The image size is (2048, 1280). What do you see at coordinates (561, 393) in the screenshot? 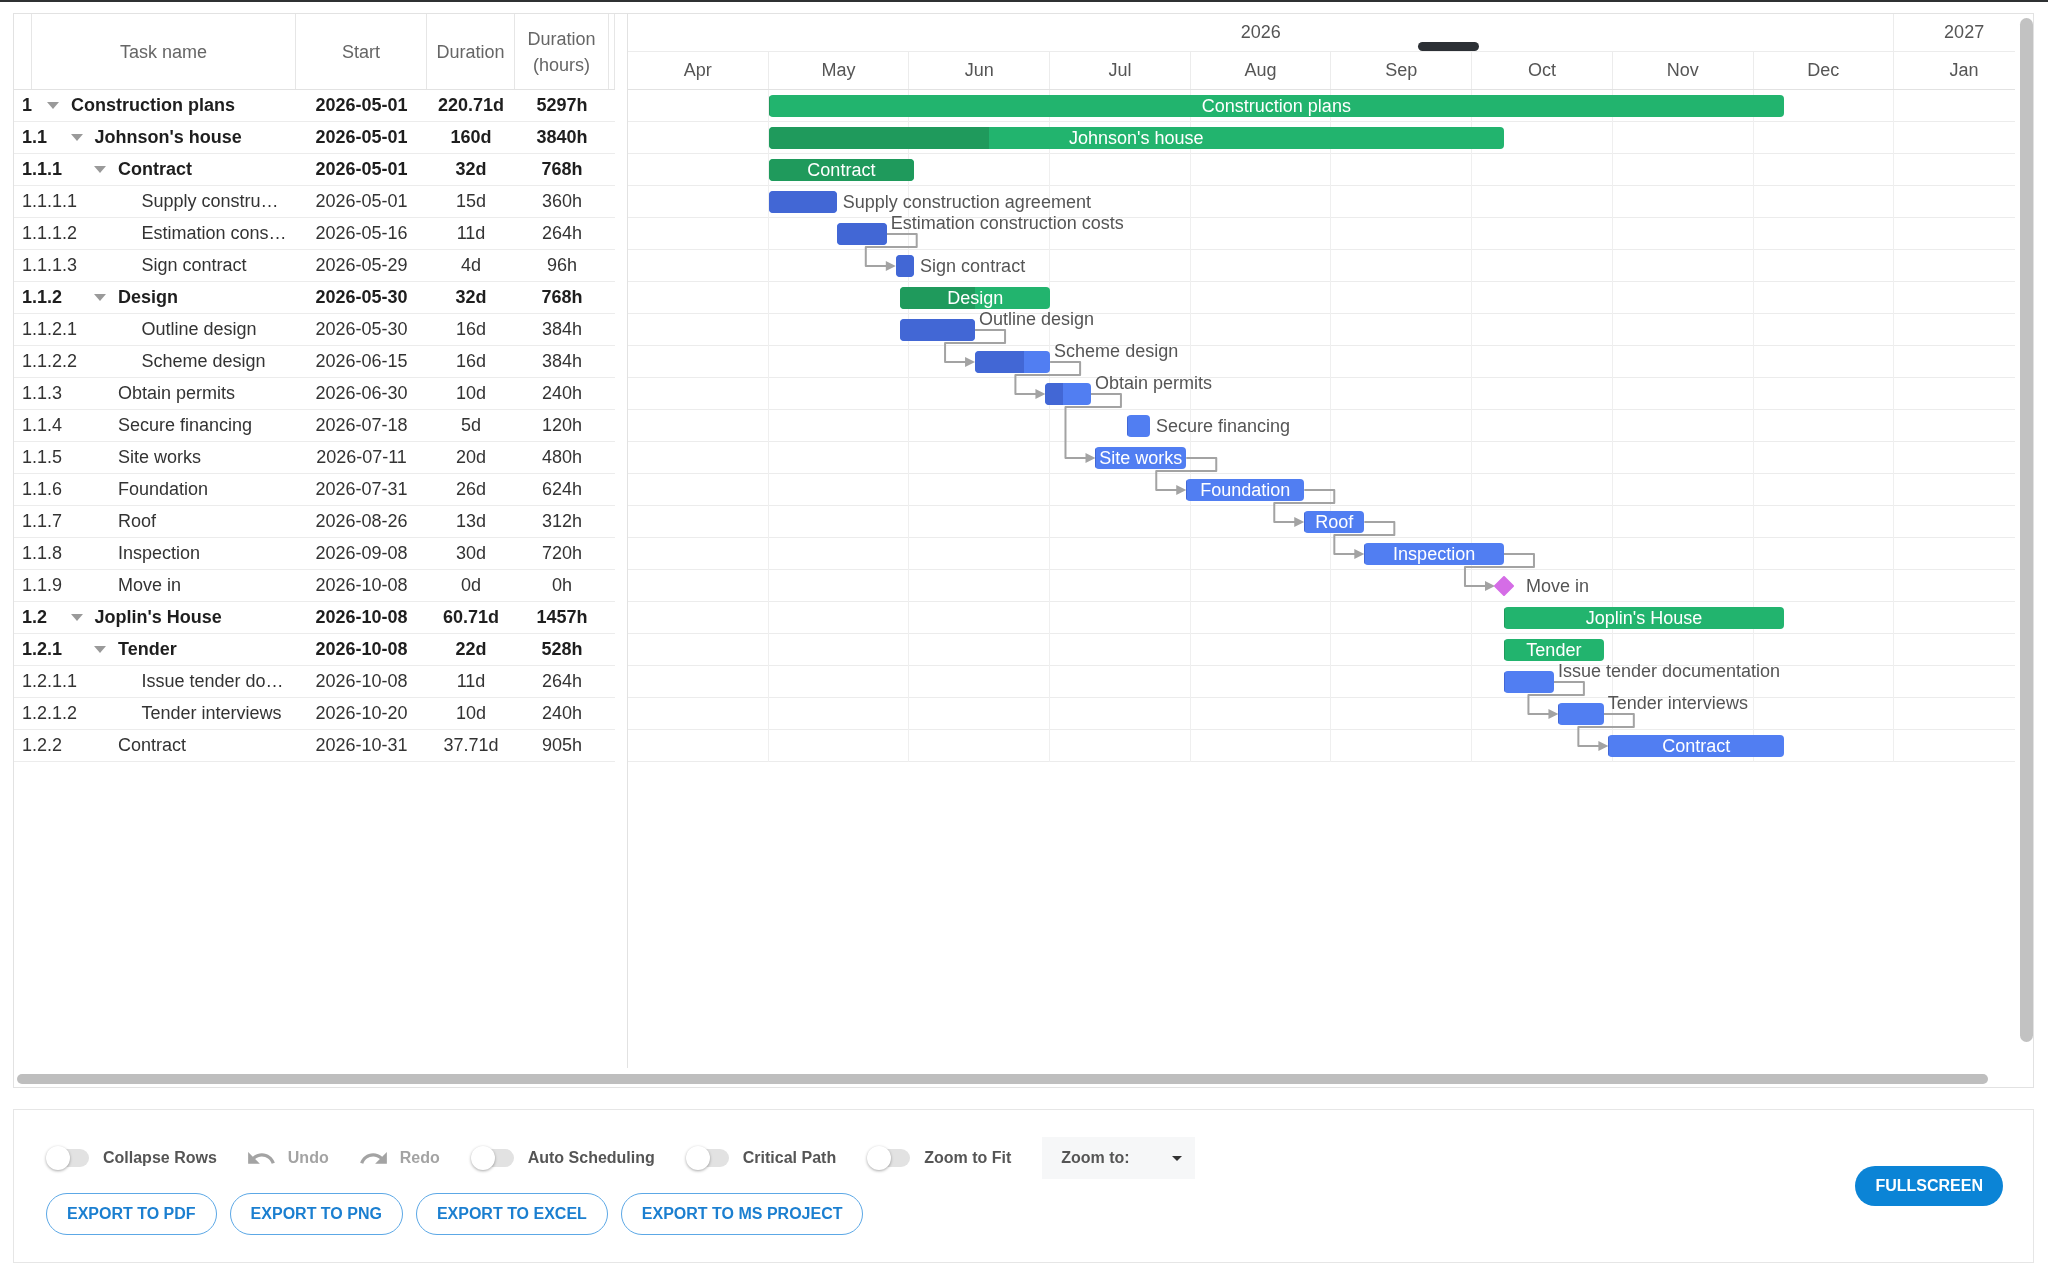
I see `hours-cell-text: 240h` at bounding box center [561, 393].